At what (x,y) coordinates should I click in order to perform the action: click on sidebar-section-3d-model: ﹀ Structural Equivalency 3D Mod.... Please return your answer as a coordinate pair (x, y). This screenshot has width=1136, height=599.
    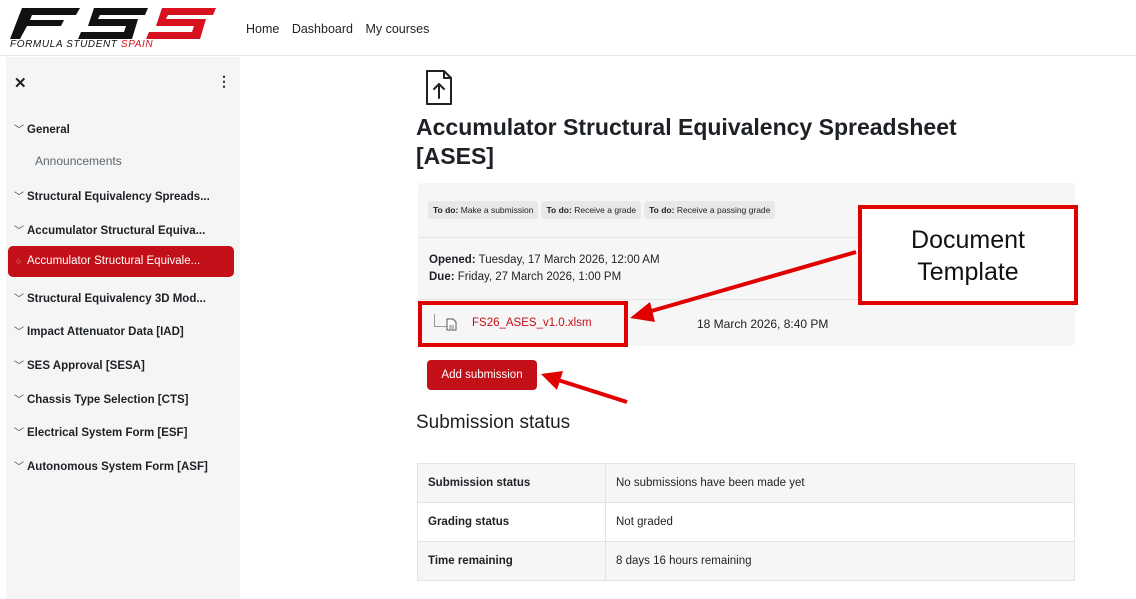
    Looking at the image, I should click on (110, 297).